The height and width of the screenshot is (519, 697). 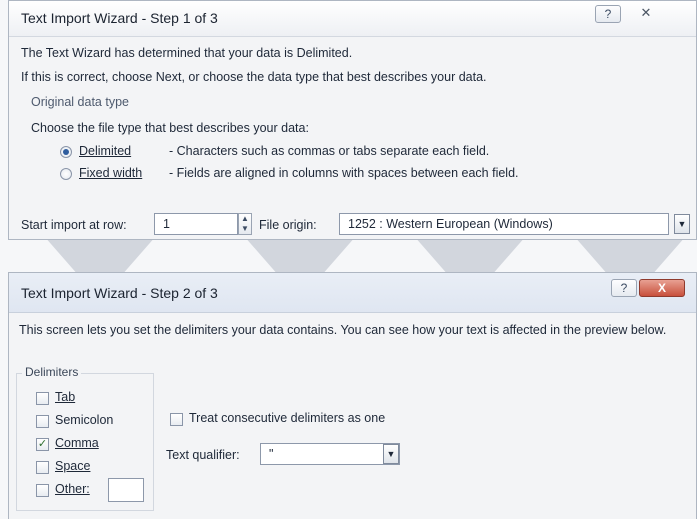 What do you see at coordinates (42, 490) in the screenshot?
I see `other-checkbox` at bounding box center [42, 490].